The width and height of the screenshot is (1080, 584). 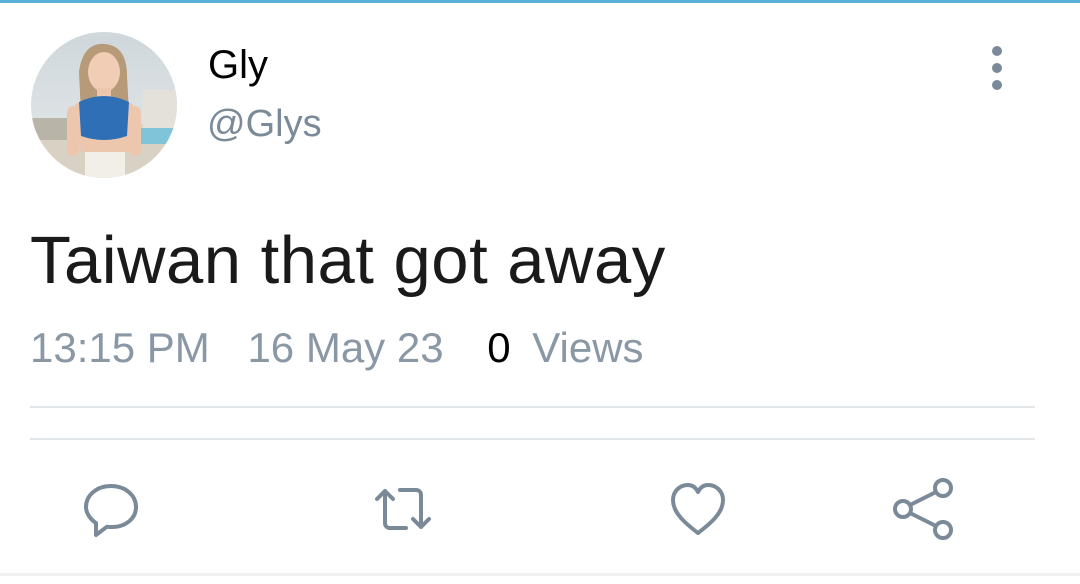 I want to click on retweet-button, so click(x=403, y=509).